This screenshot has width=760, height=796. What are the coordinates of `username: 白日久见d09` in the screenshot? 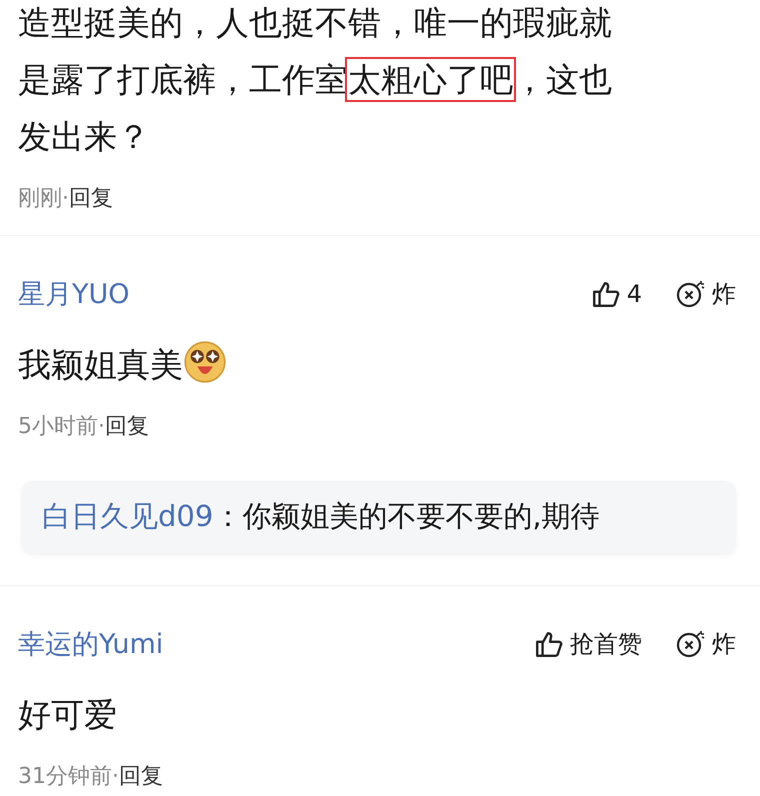 It's located at (128, 516).